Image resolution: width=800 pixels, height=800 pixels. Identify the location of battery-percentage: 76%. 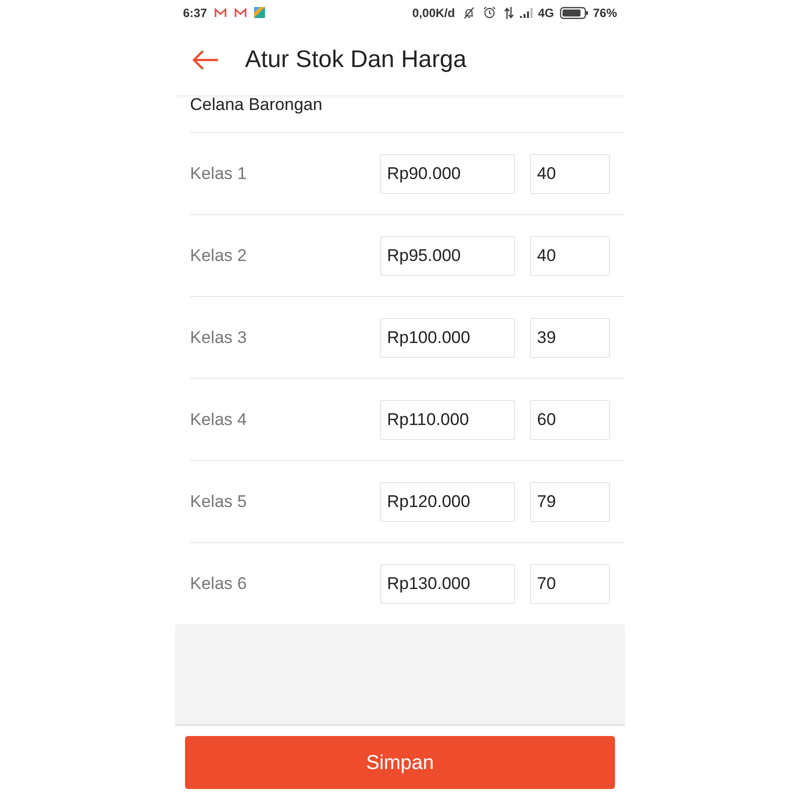
(604, 13).